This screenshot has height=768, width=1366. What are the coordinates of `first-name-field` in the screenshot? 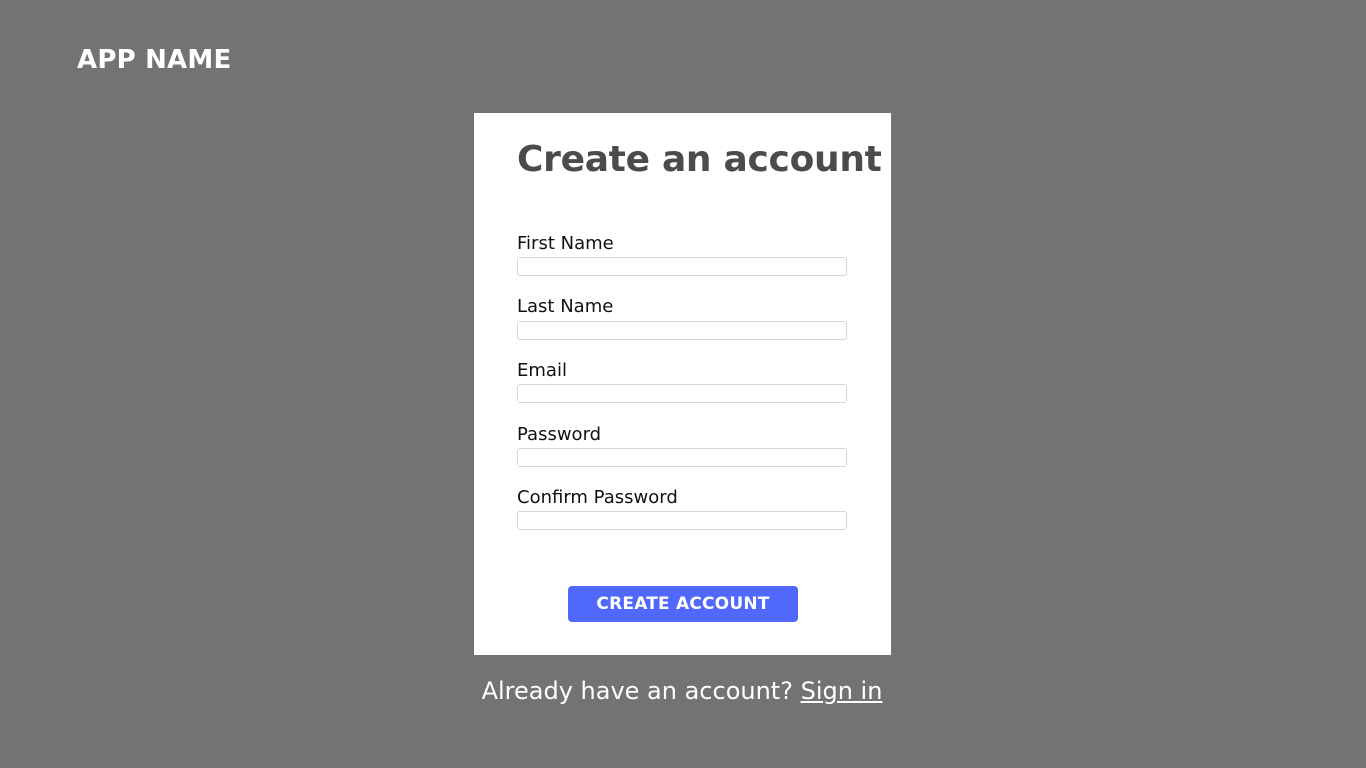 It's located at (682, 266).